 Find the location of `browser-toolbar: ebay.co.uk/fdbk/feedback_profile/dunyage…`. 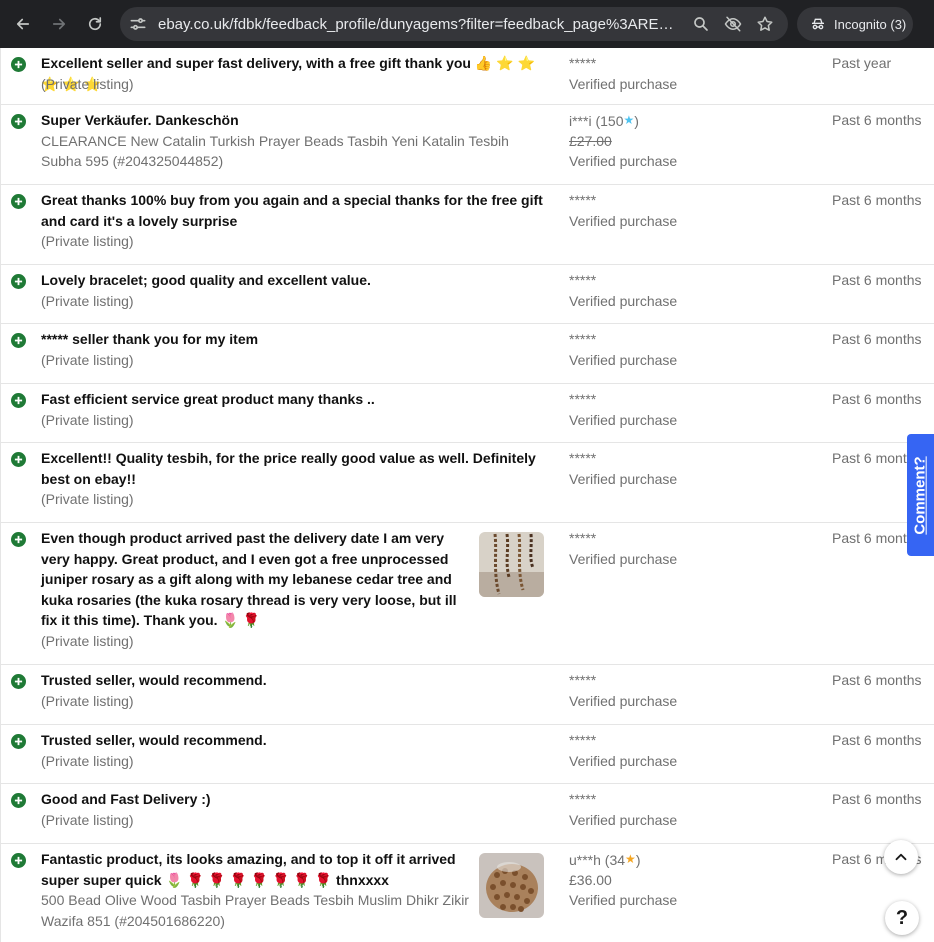

browser-toolbar: ebay.co.uk/fdbk/feedback_profile/dunyage… is located at coordinates (467, 24).